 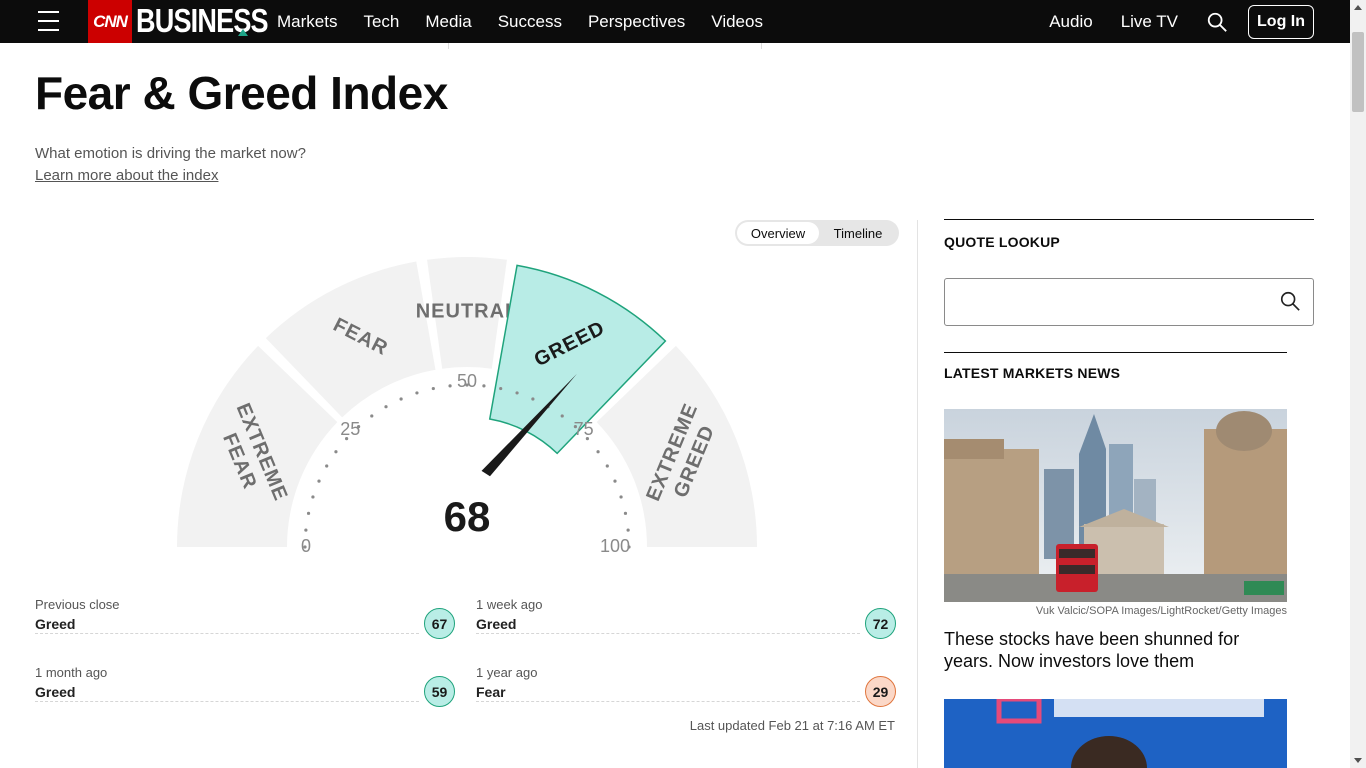 What do you see at coordinates (615, 546) in the screenshot?
I see `gauge-tick-label: 100` at bounding box center [615, 546].